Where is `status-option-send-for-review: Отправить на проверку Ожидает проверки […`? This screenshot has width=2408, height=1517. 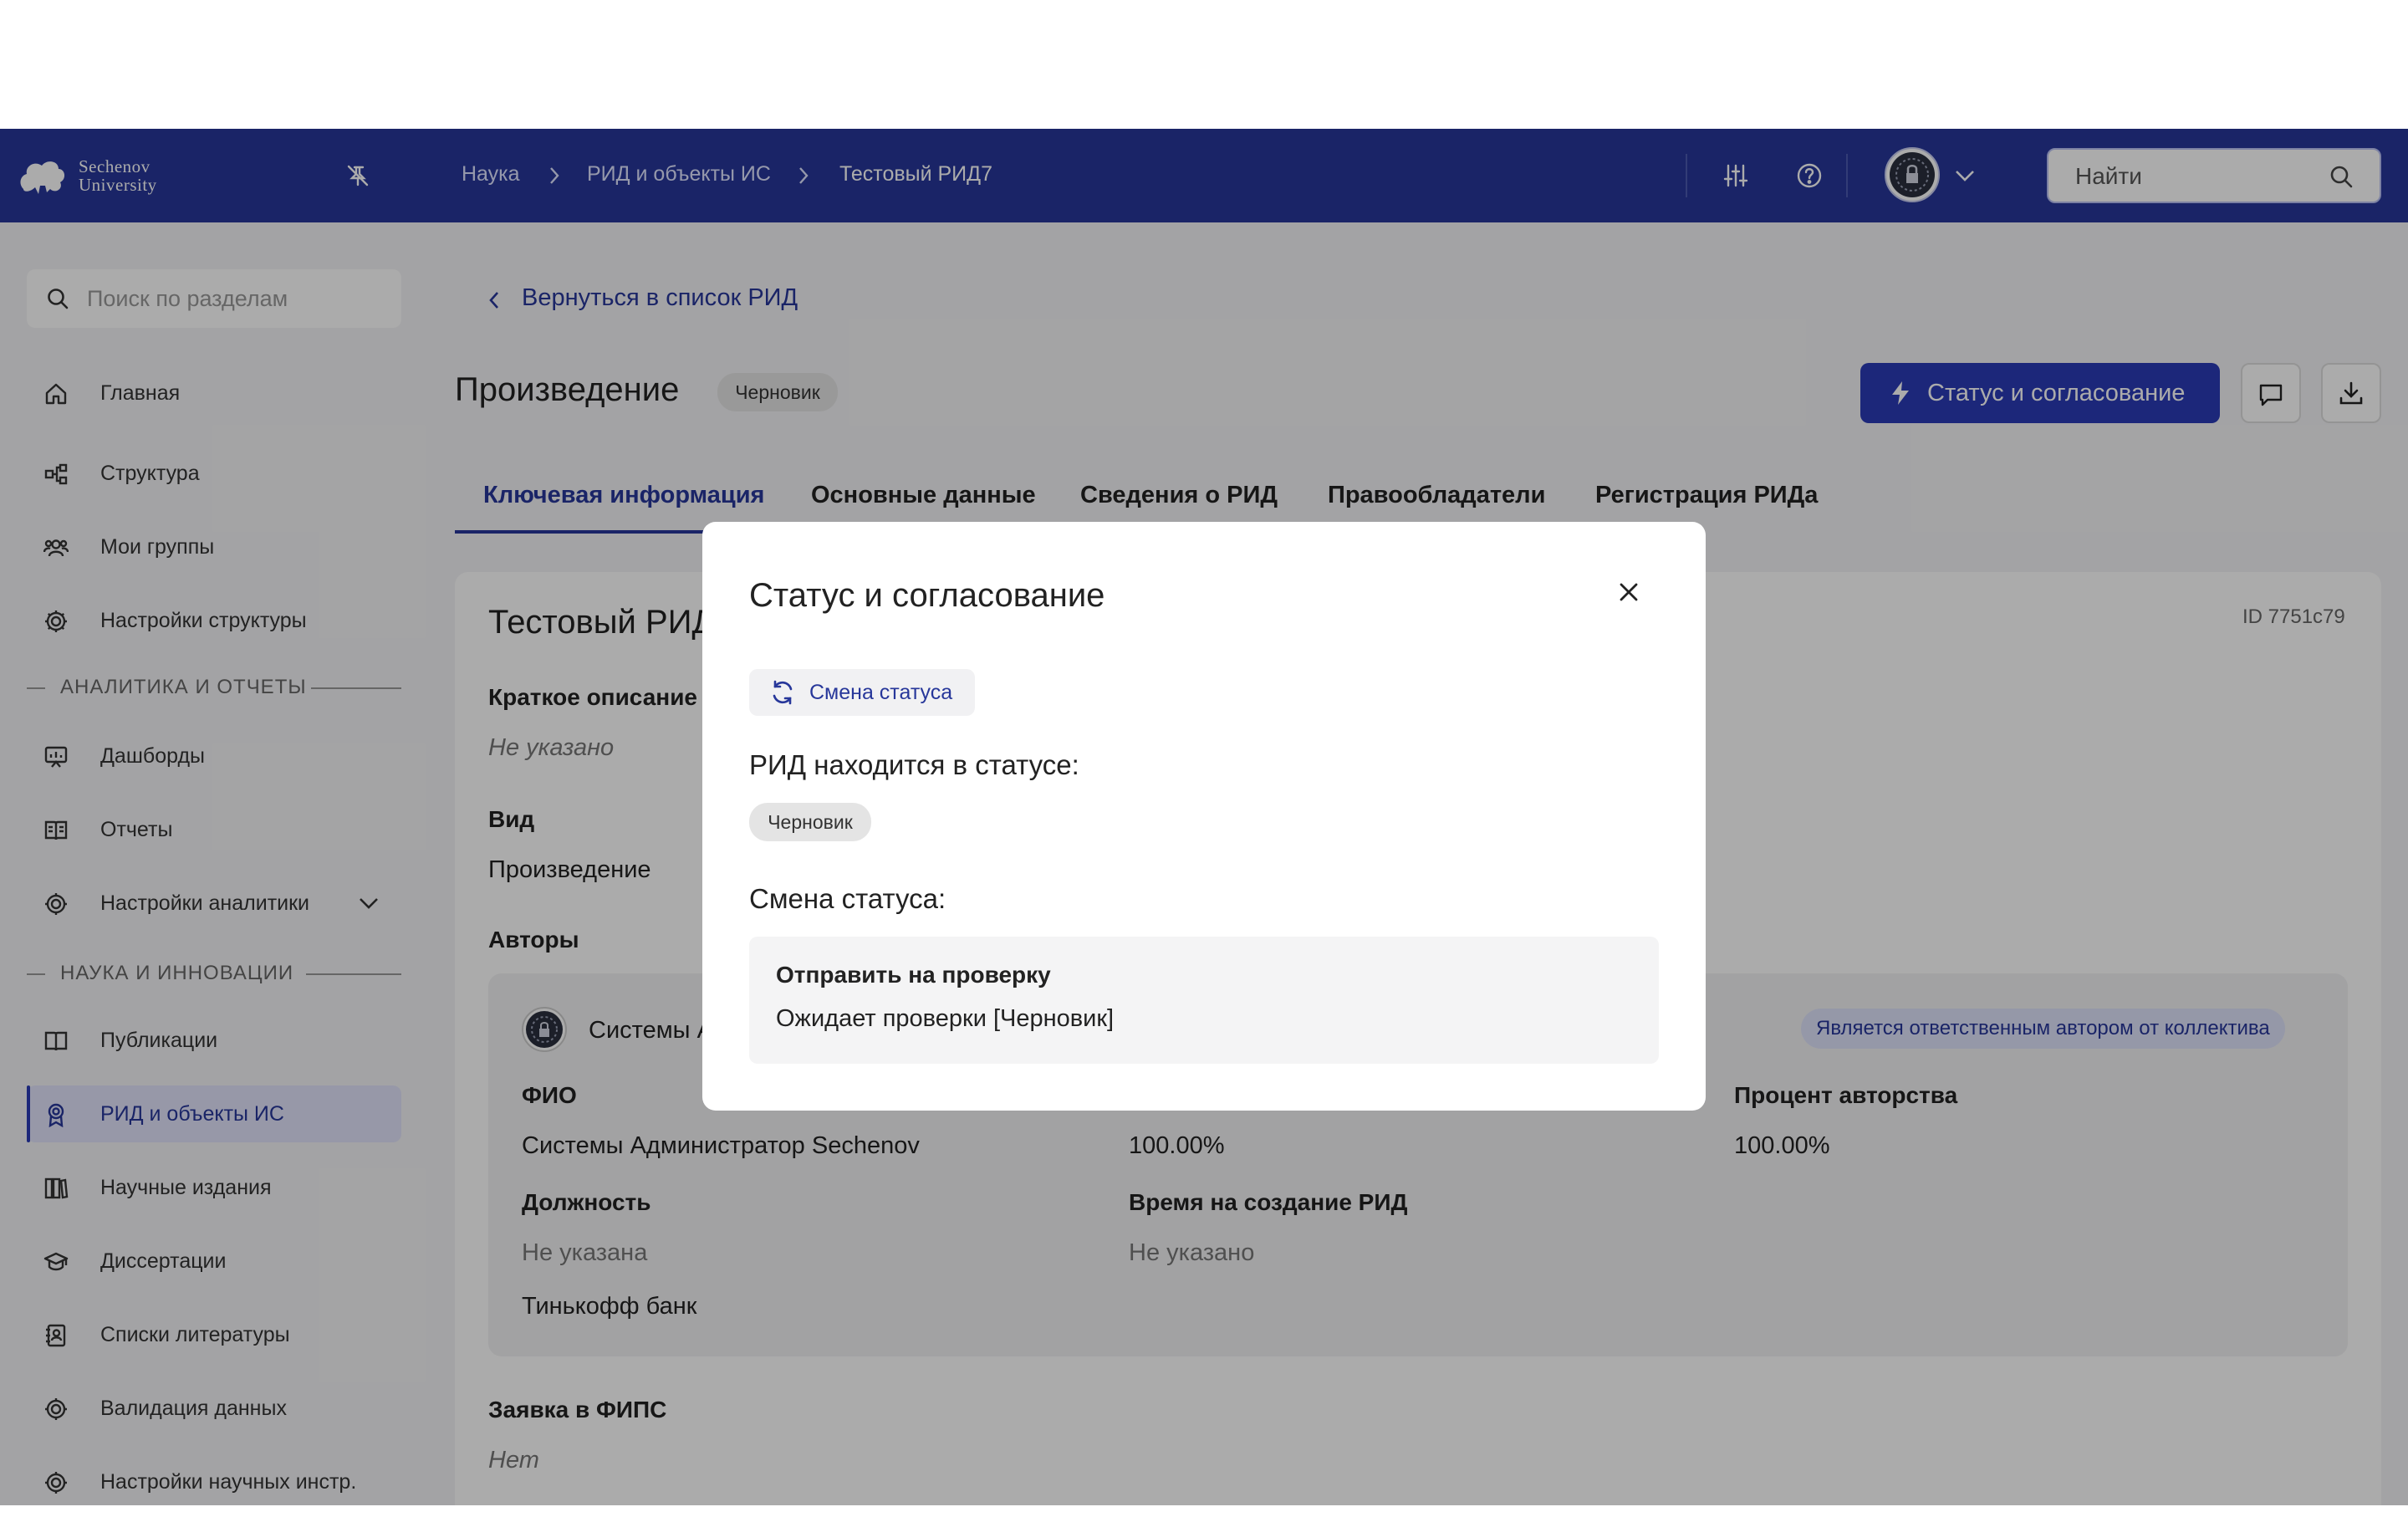 status-option-send-for-review: Отправить на проверку Ожидает проверки [… is located at coordinates (1204, 1001).